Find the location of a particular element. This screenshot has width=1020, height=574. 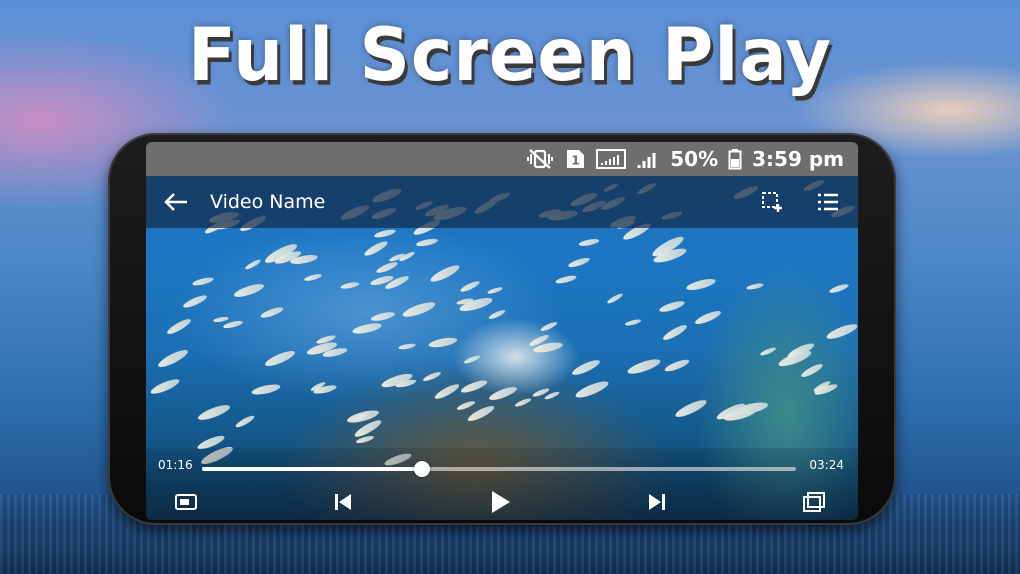

sim-badge: 1 is located at coordinates (576, 161).